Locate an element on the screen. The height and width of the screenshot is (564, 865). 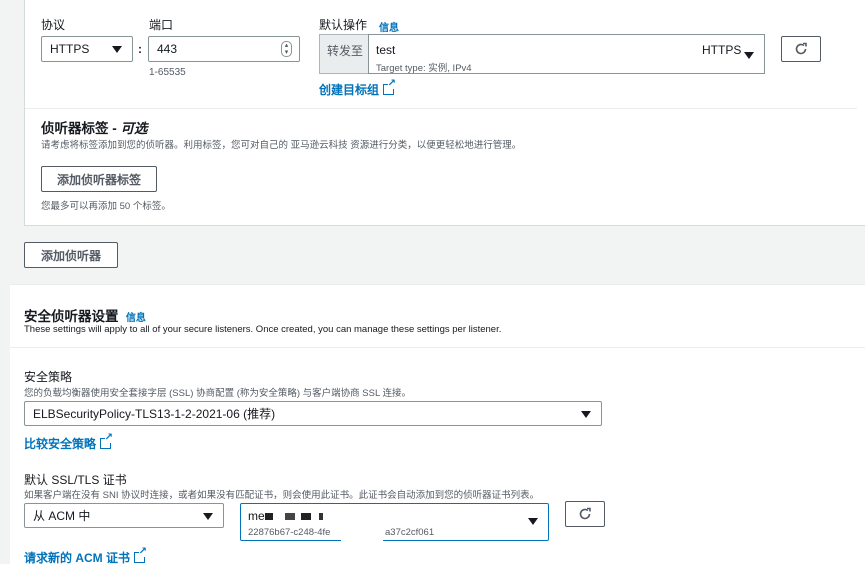
refresh-target-groups-button is located at coordinates (801, 49).